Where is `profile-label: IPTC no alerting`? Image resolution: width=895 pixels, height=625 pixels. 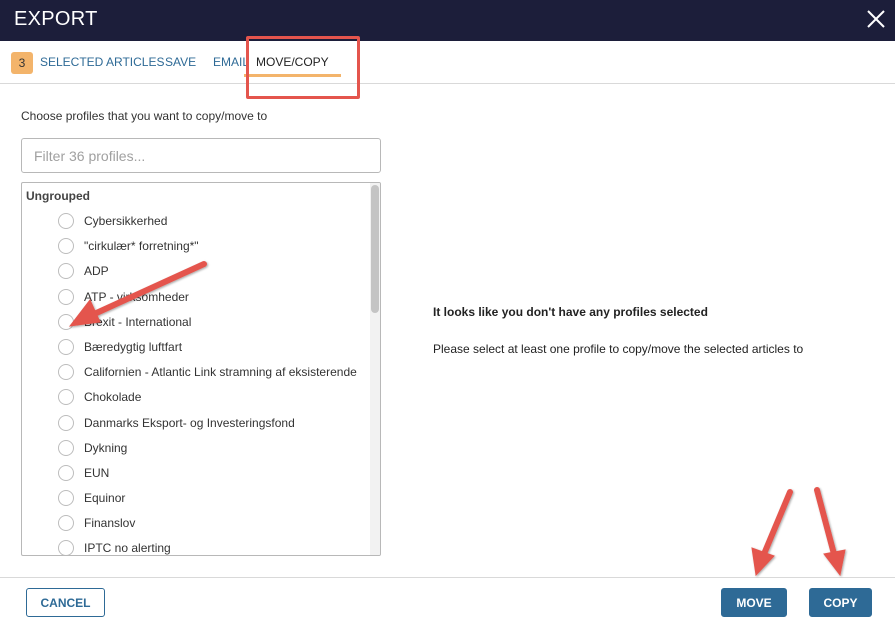
profile-label: IPTC no alerting is located at coordinates (127, 548).